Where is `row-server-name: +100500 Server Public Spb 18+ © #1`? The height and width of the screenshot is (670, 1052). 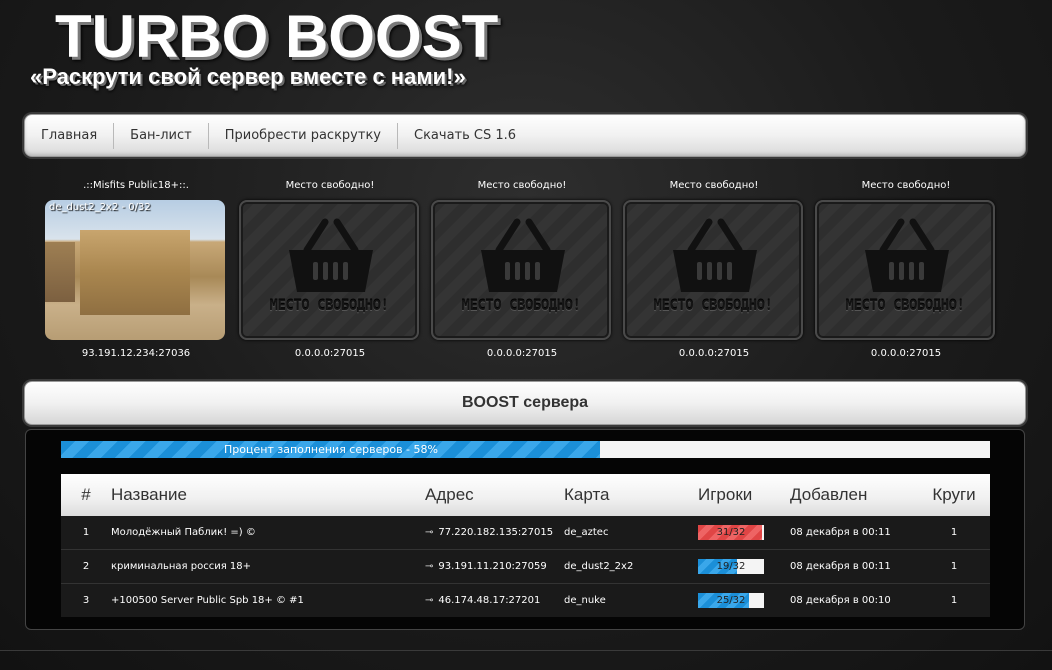
row-server-name: +100500 Server Public Spb 18+ © #1 is located at coordinates (268, 600).